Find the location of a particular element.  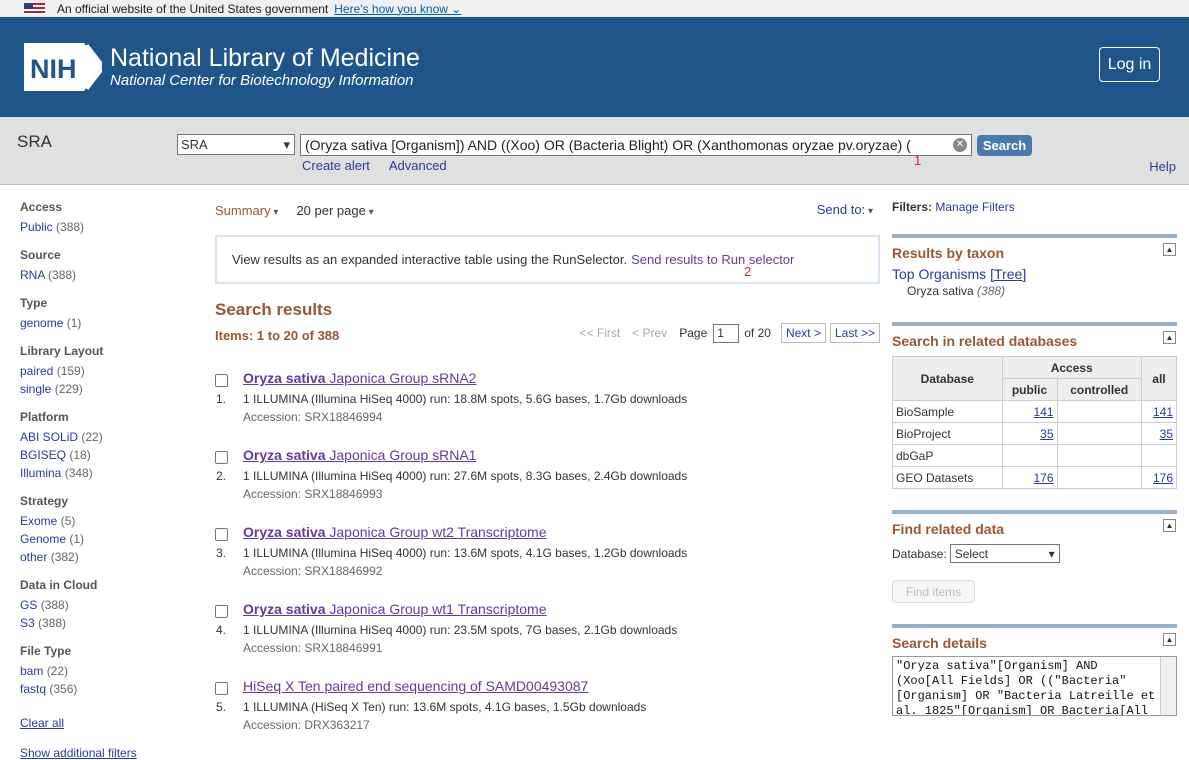

filter-group: Source RNA (388) is located at coordinates (105, 266).